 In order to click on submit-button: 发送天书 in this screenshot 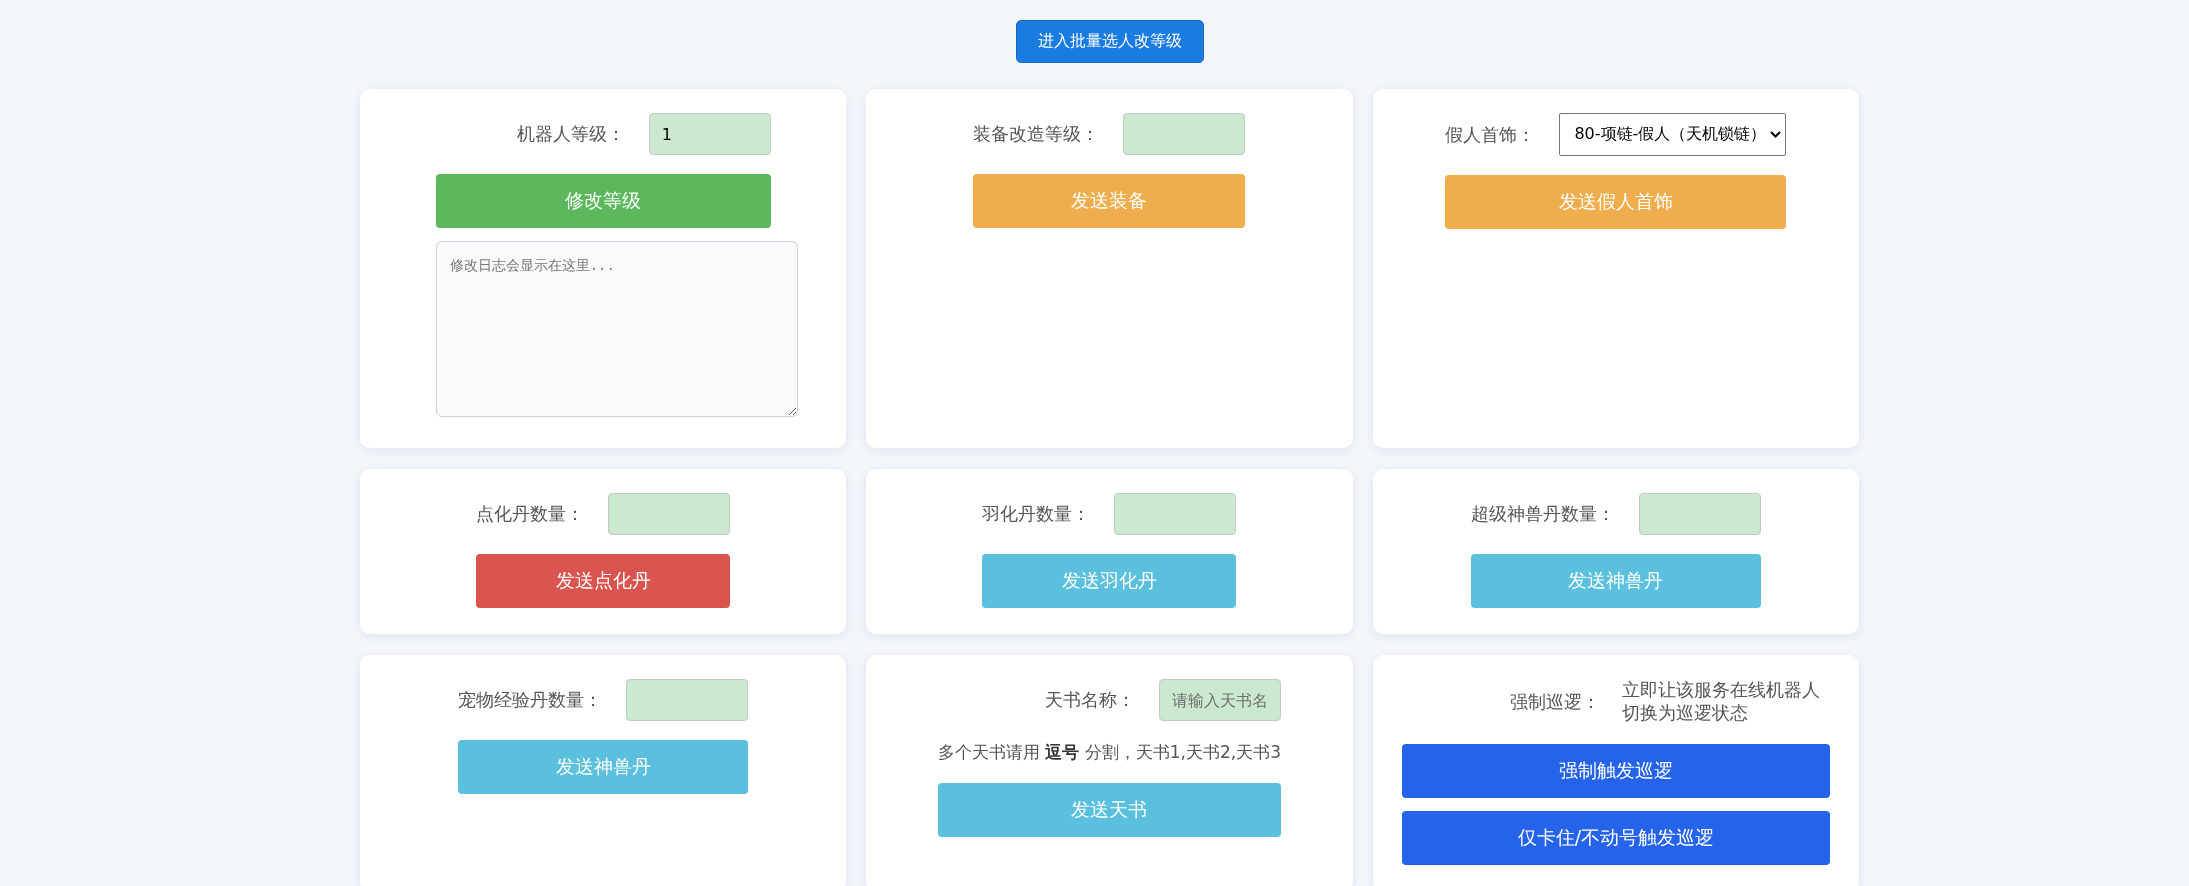, I will do `click(1109, 810)`.